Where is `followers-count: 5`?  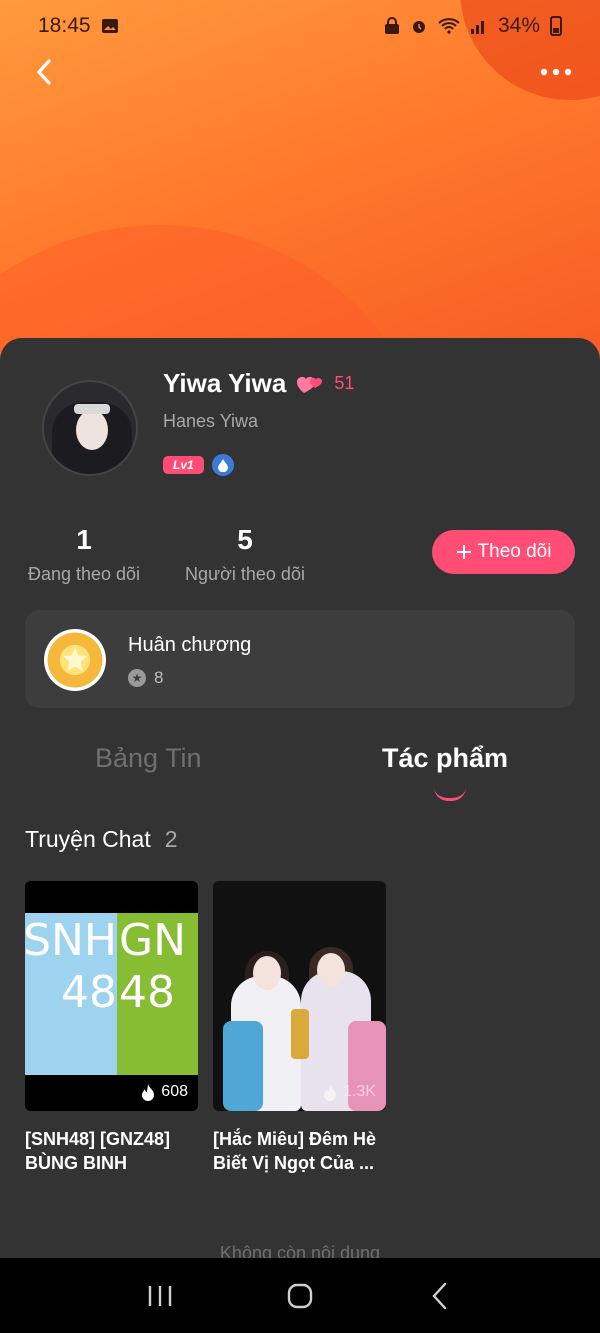 followers-count: 5 is located at coordinates (245, 539).